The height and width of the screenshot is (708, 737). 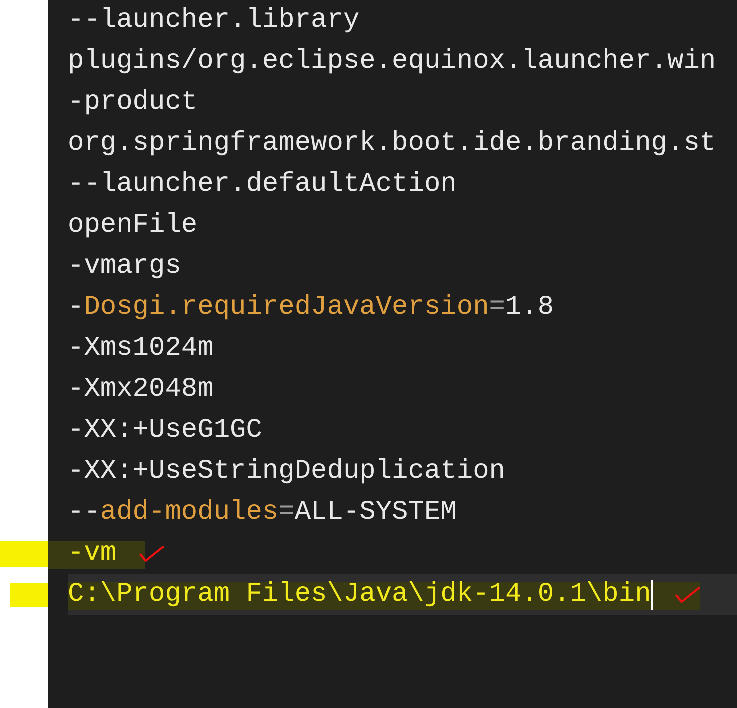 What do you see at coordinates (392, 143) in the screenshot?
I see `code-line: org.springframework.boot.ide.branding.st` at bounding box center [392, 143].